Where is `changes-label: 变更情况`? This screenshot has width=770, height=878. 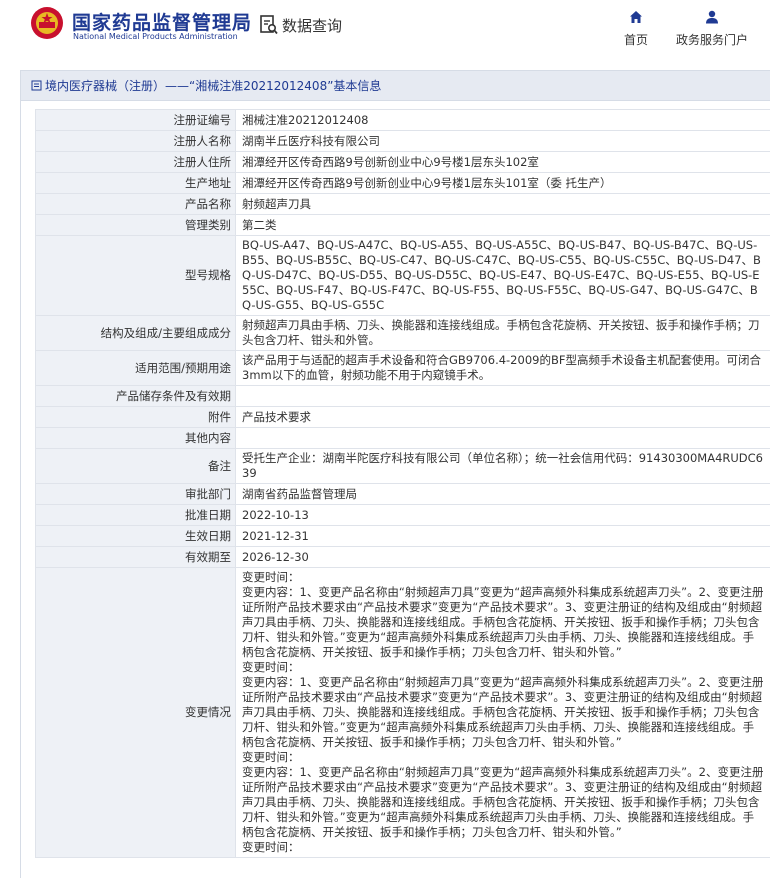 changes-label: 变更情况 is located at coordinates (135, 712).